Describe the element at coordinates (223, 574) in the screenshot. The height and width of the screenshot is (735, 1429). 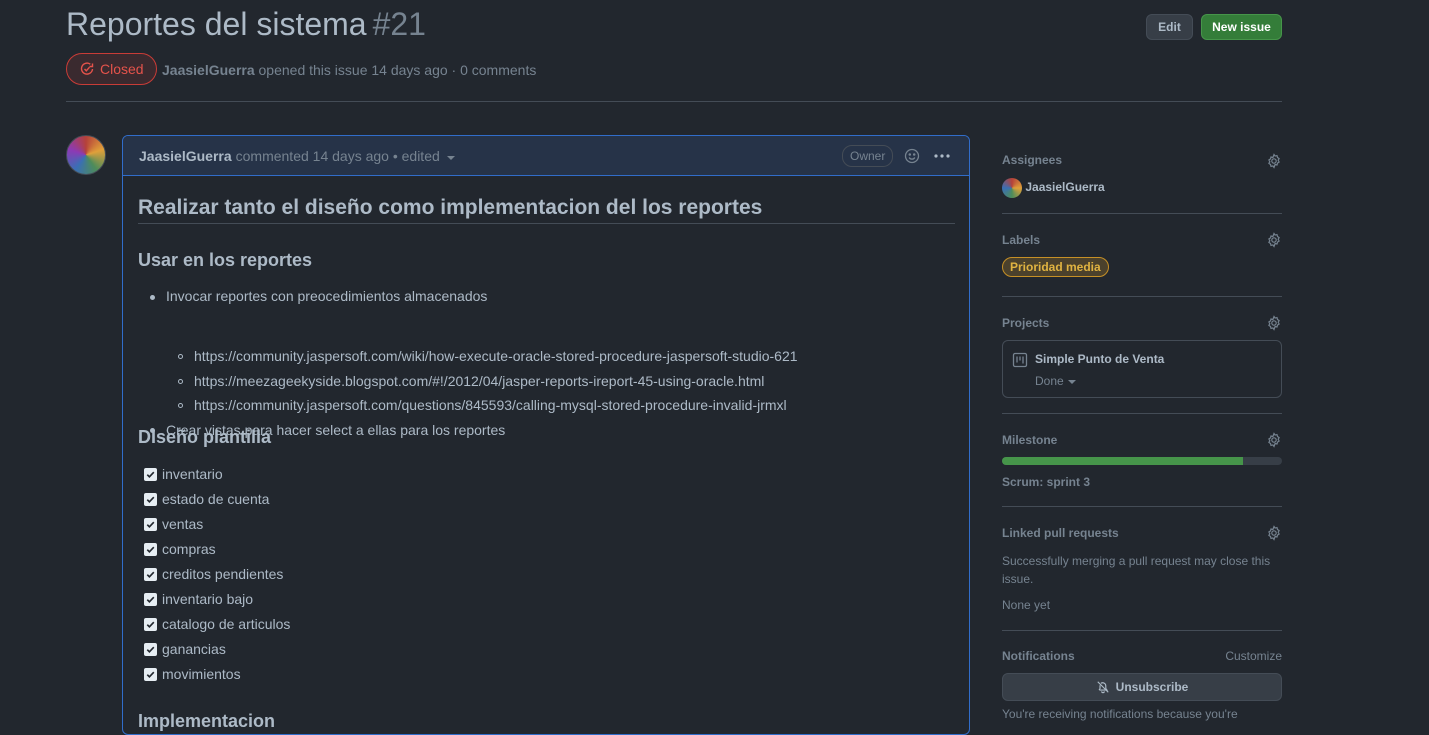
I see `task-label: creditos pendientes` at that location.